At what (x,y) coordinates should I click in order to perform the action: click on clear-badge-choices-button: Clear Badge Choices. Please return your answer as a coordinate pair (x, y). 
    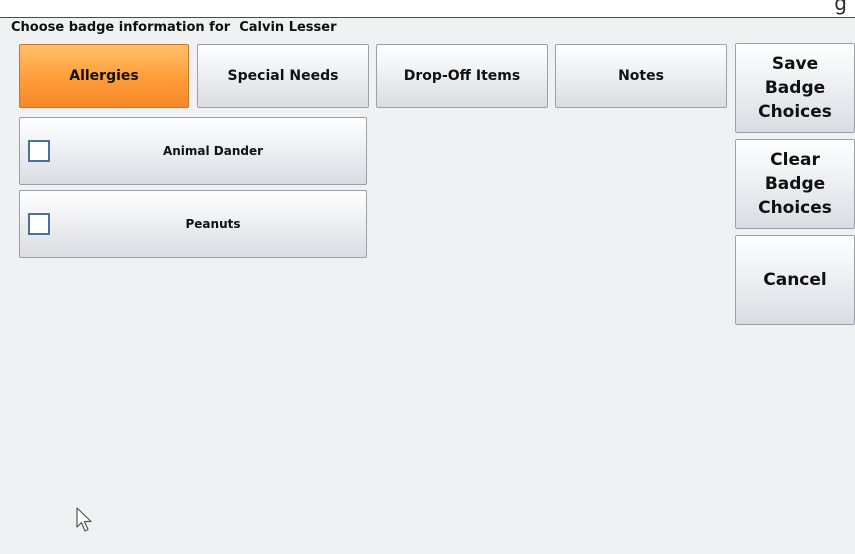
    Looking at the image, I should click on (795, 184).